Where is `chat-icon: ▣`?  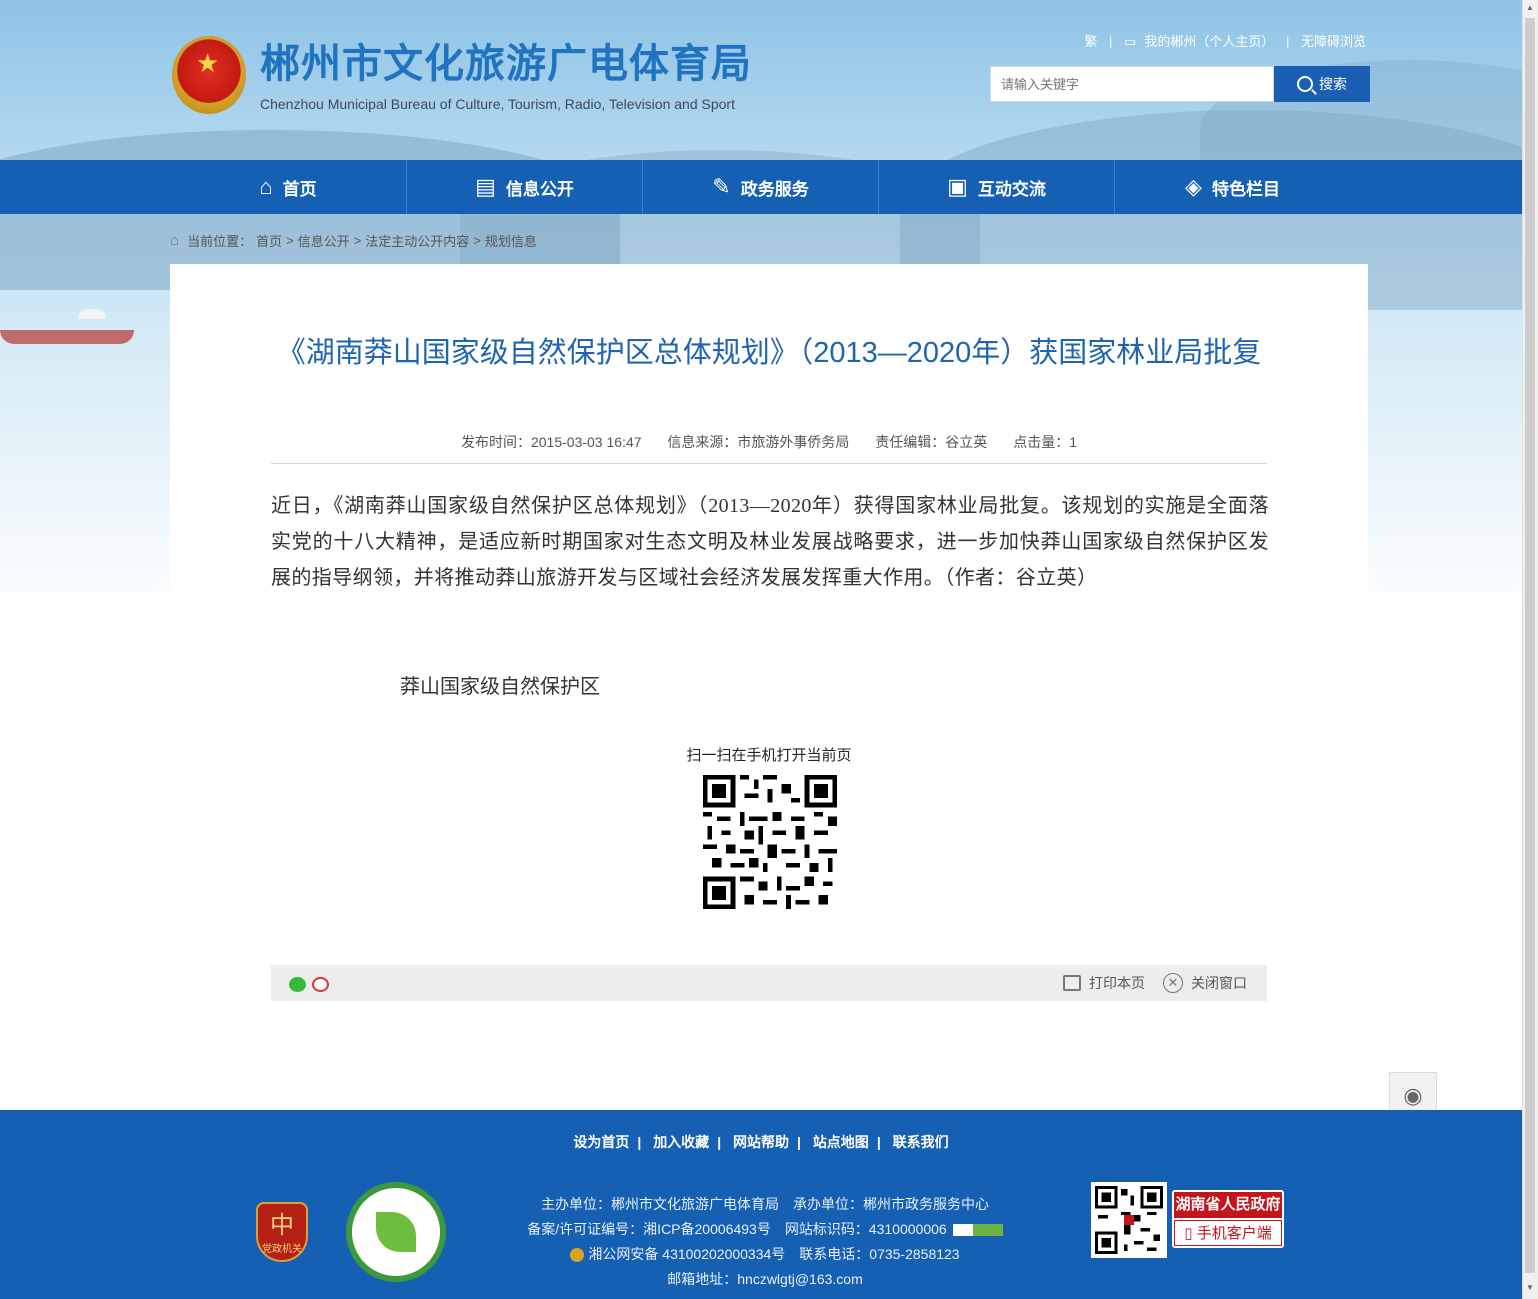
chat-icon: ▣ is located at coordinates (957, 186).